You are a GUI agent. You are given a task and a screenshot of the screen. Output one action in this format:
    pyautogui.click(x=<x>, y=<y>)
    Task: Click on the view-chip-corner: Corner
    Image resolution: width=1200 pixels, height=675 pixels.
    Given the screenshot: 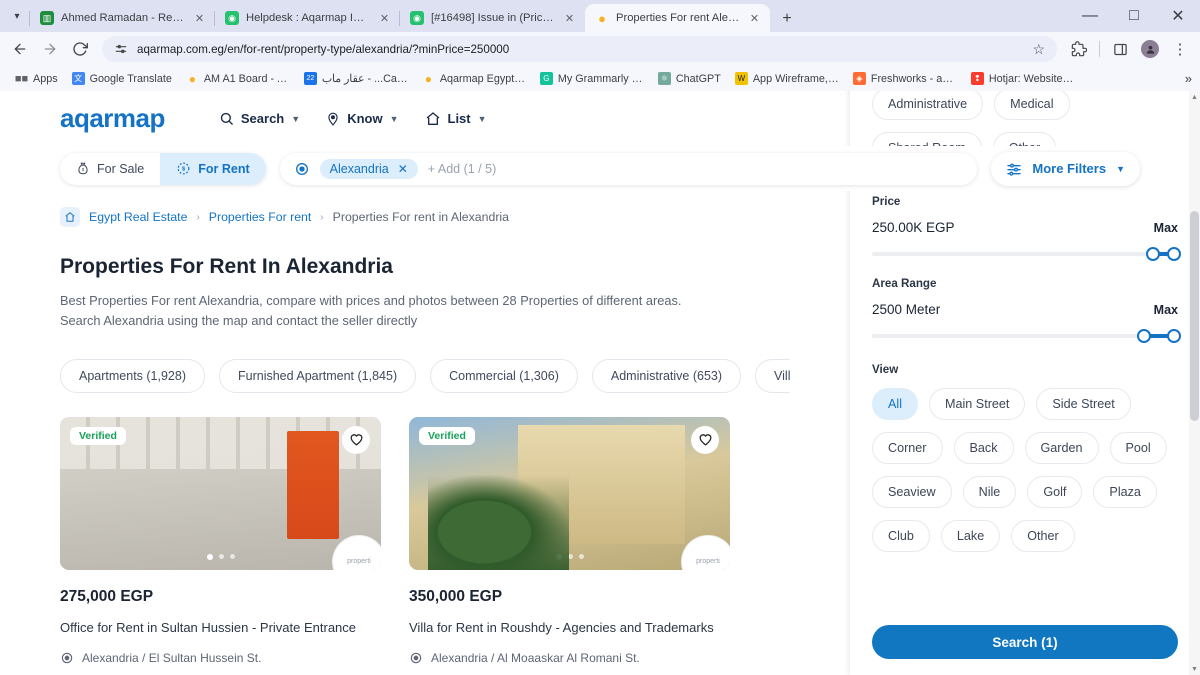 What is the action you would take?
    pyautogui.click(x=907, y=448)
    